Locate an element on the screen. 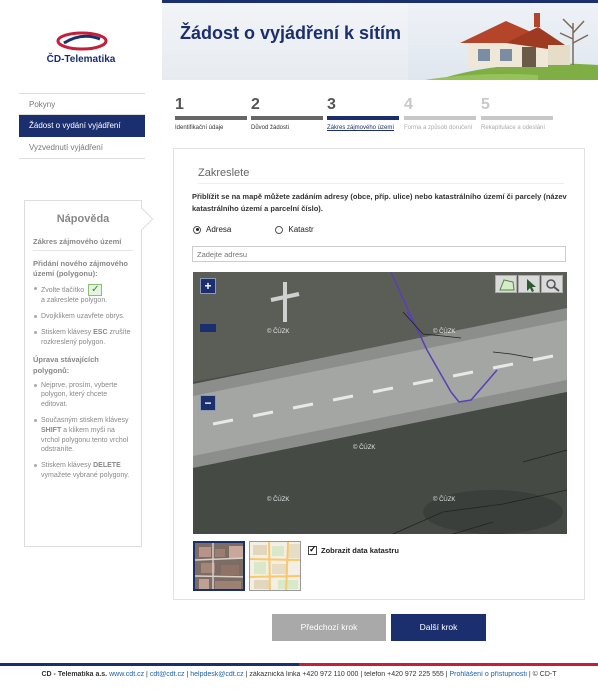  page-title: Žádost o vyjádření k sítím is located at coordinates (291, 33).